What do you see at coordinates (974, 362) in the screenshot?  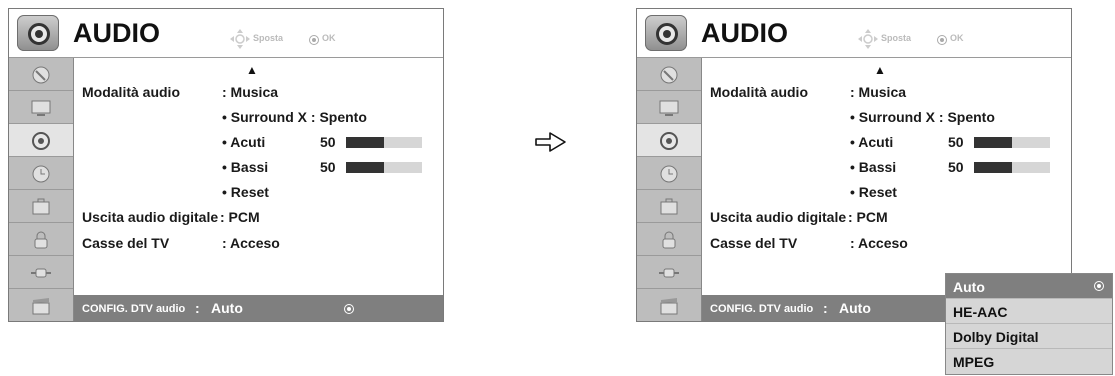 I see `option-label: MPEG` at bounding box center [974, 362].